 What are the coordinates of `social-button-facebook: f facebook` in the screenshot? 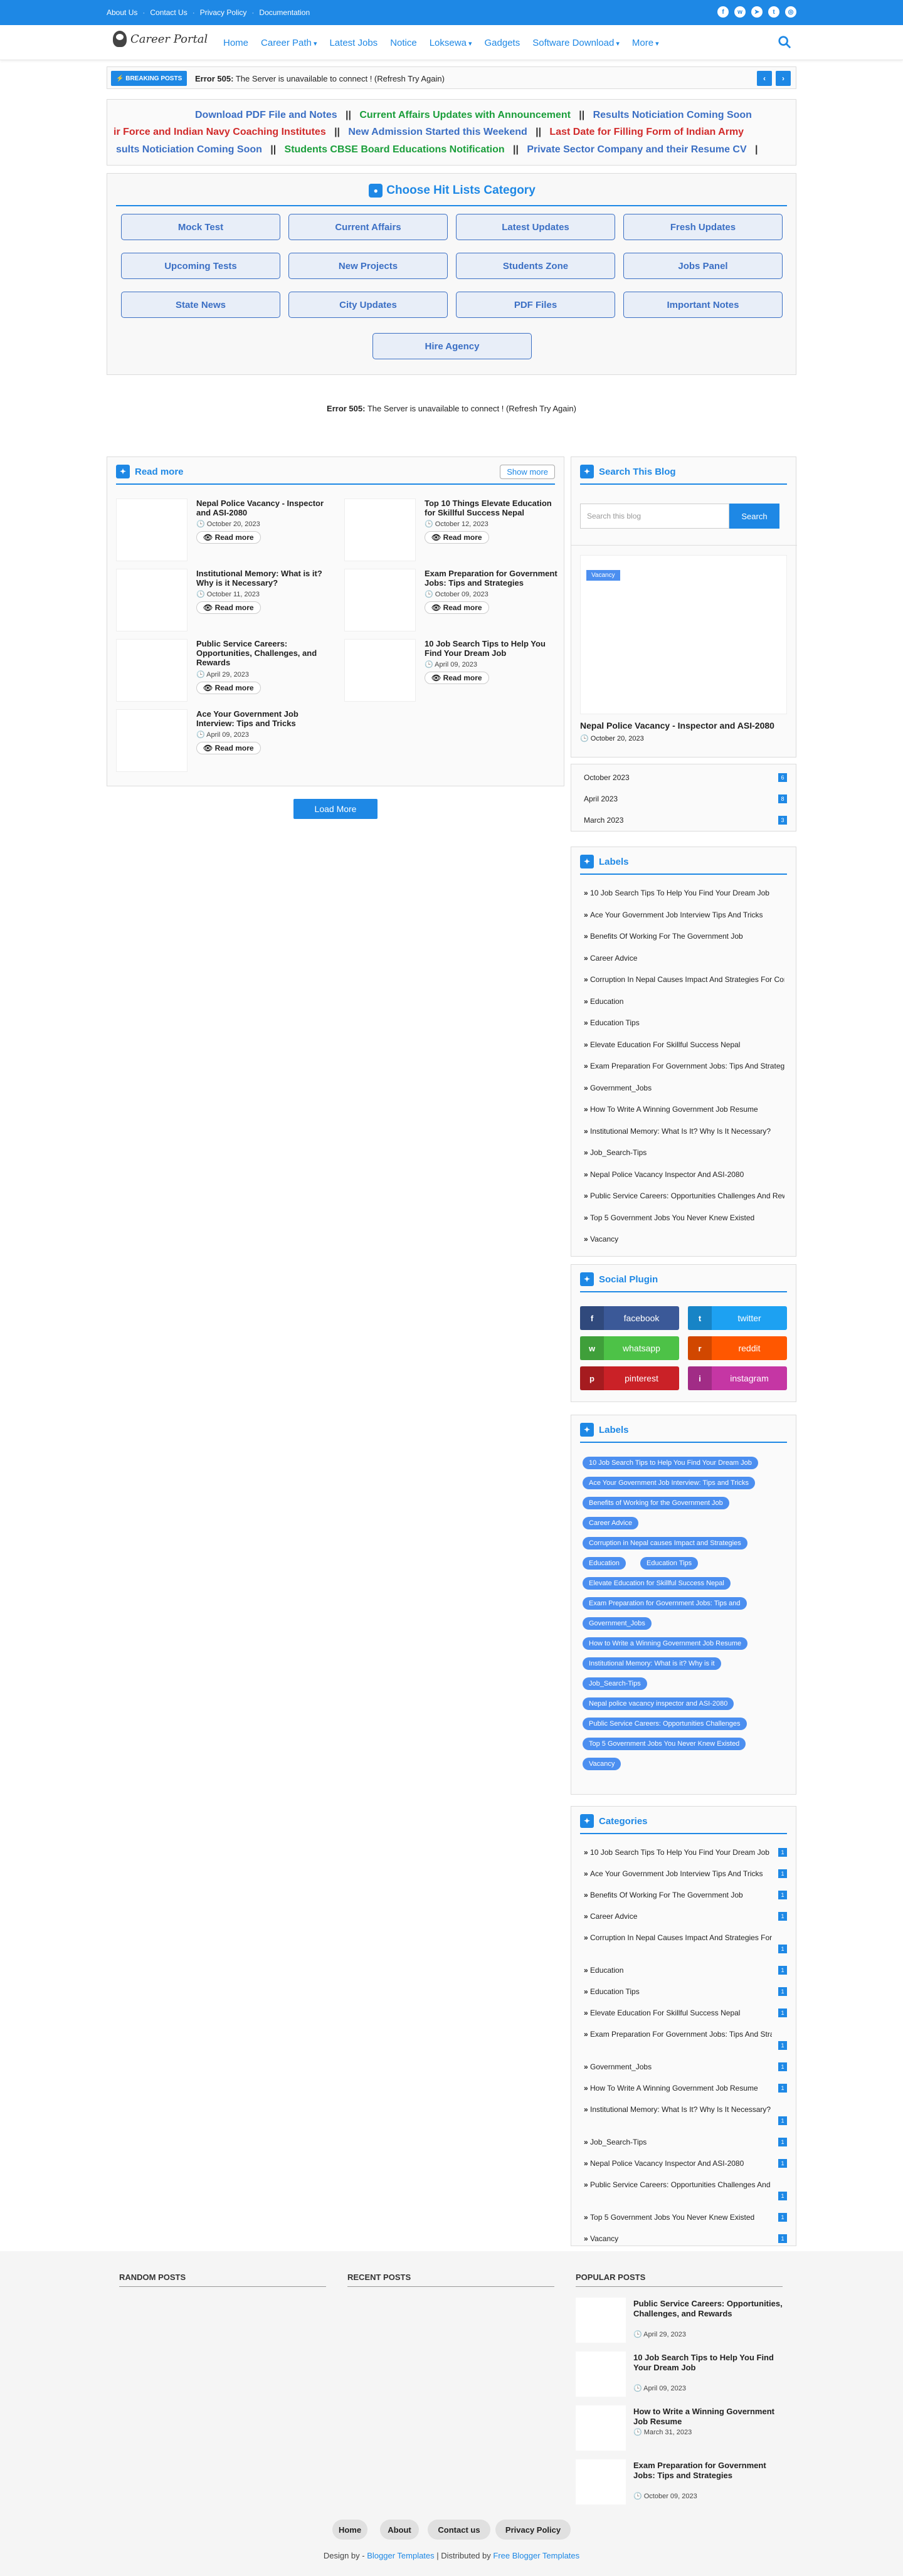 It's located at (629, 1318).